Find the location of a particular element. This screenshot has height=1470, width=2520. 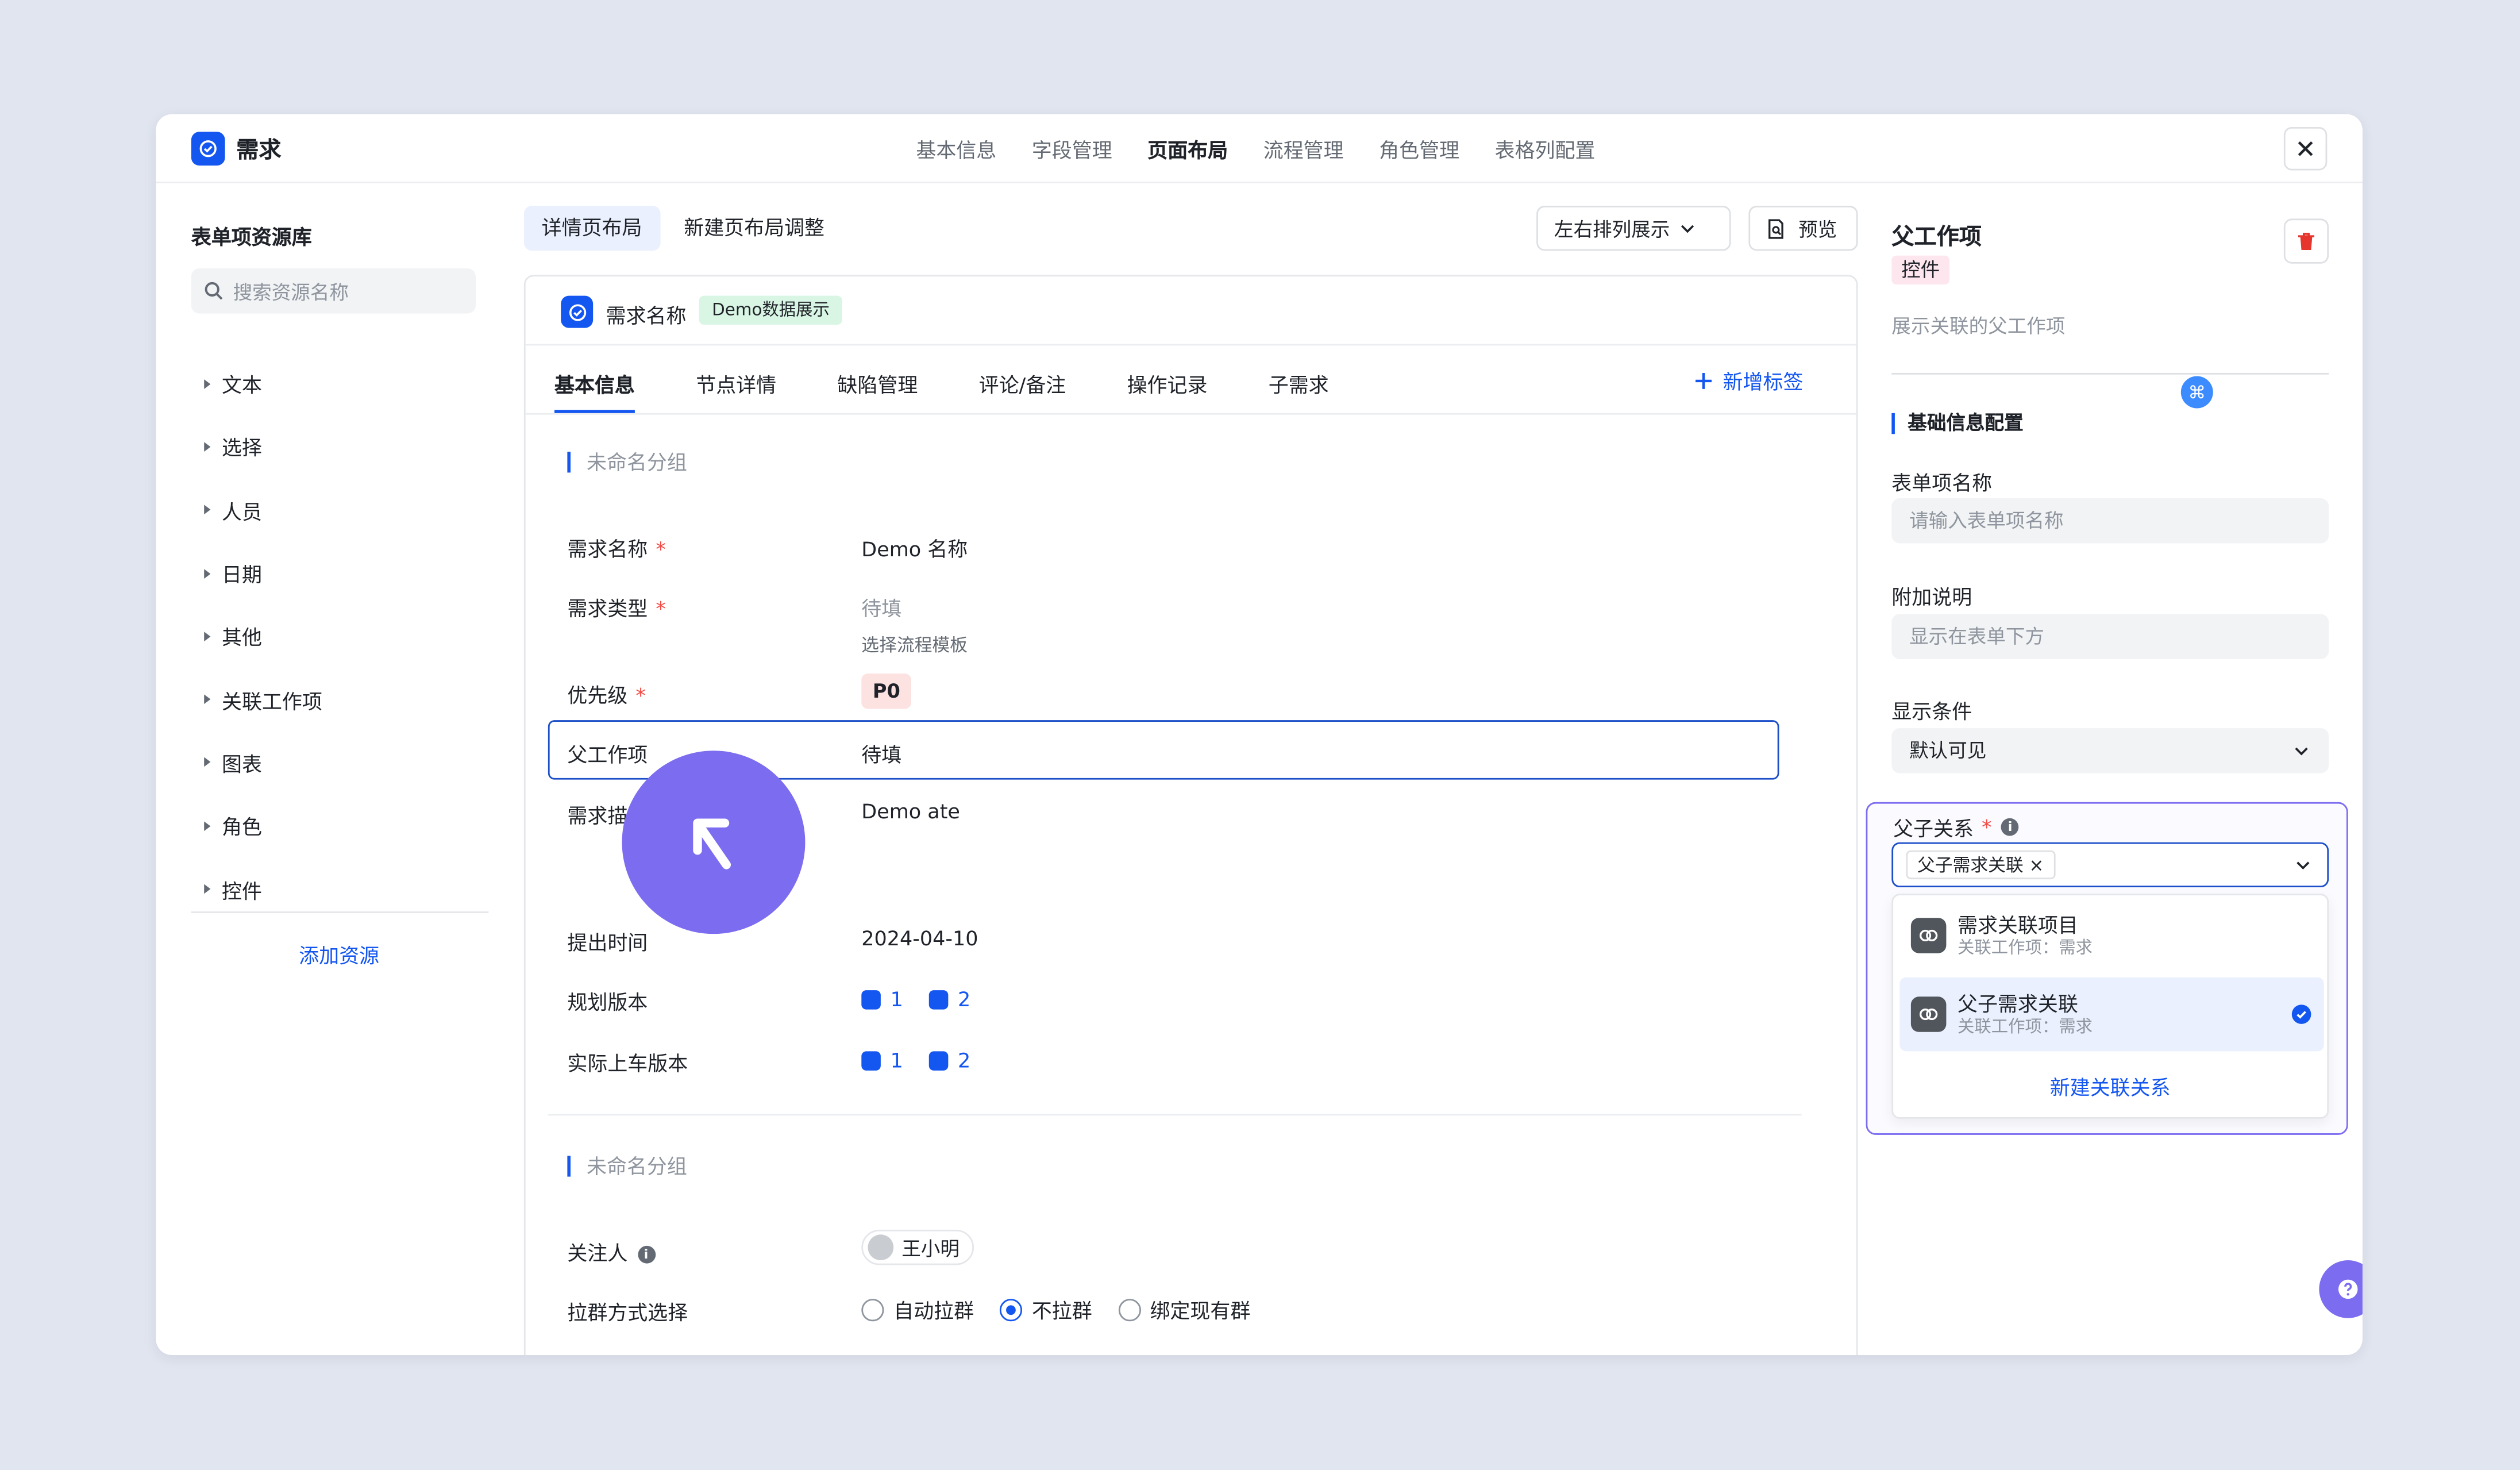

priority-badge: P0 is located at coordinates (887, 691).